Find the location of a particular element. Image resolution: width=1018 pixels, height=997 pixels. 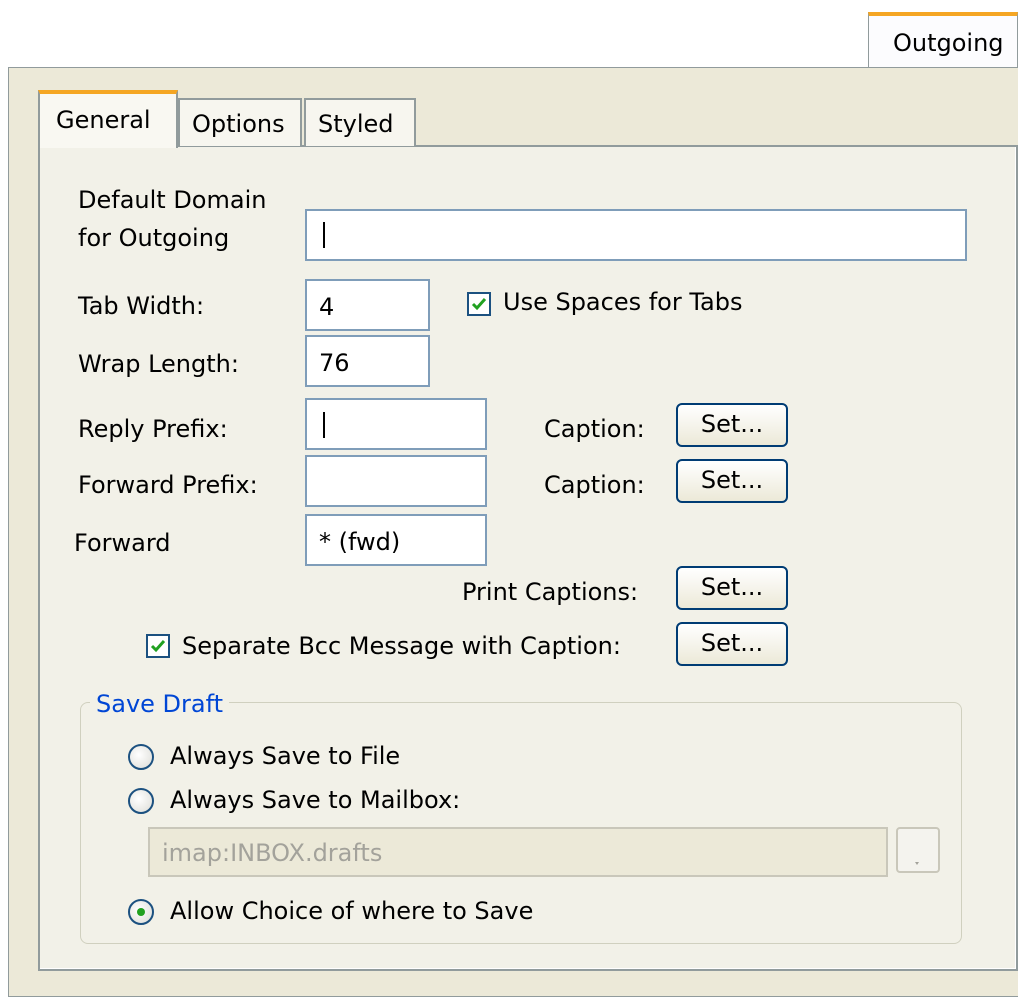

forward-label: Forward is located at coordinates (122, 543).